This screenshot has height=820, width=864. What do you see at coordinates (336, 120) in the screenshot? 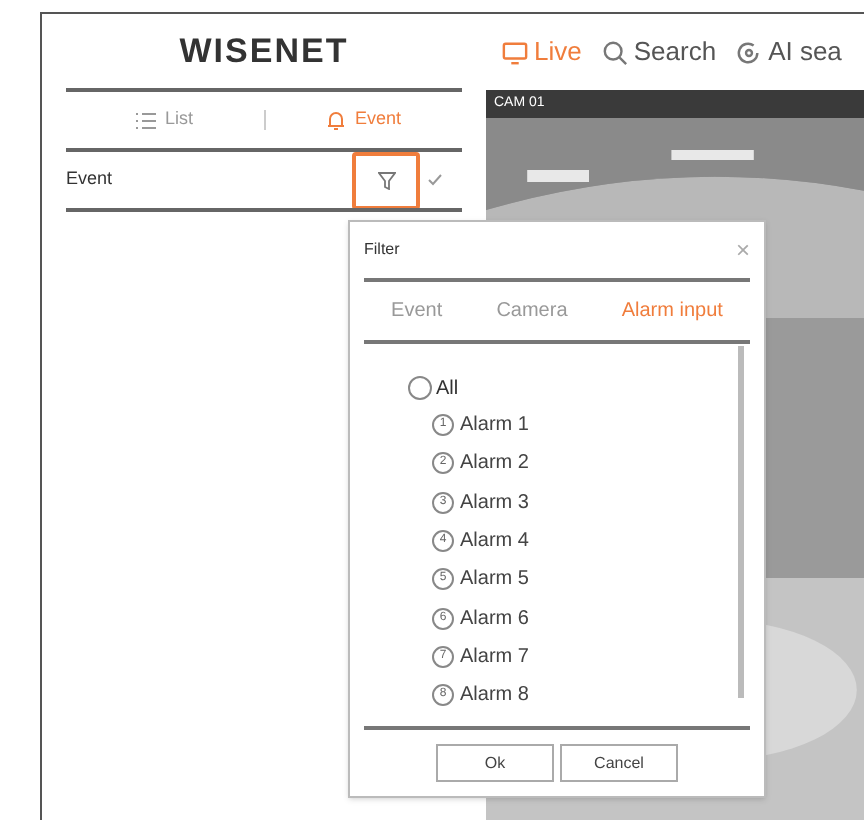
I see `bell-icon` at bounding box center [336, 120].